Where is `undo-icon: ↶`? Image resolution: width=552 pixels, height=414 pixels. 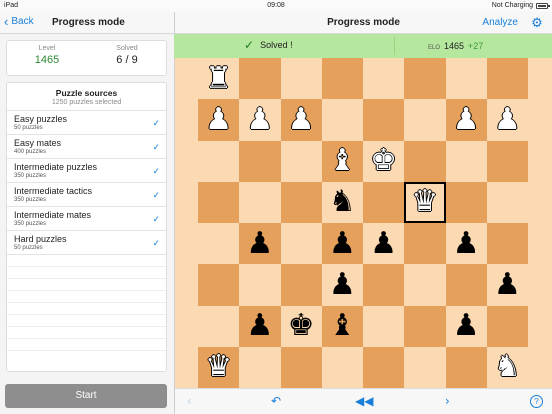 undo-icon: ↶ is located at coordinates (276, 401).